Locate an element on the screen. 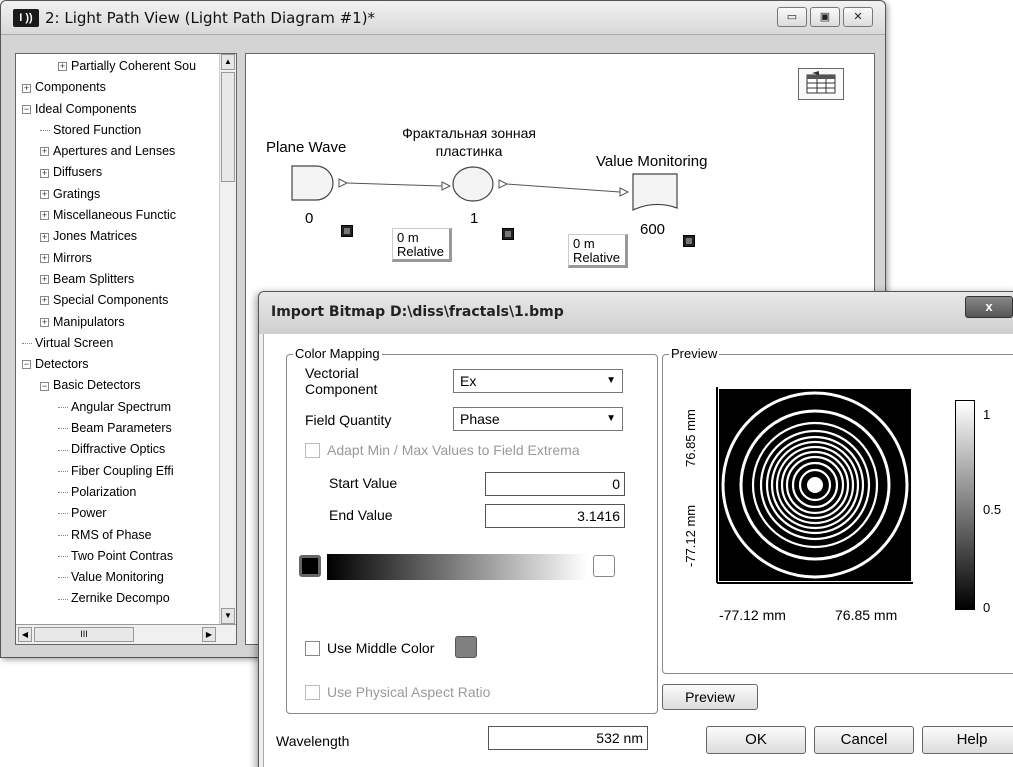 This screenshot has width=1013, height=767. tree-item-label: Special Components is located at coordinates (111, 300).